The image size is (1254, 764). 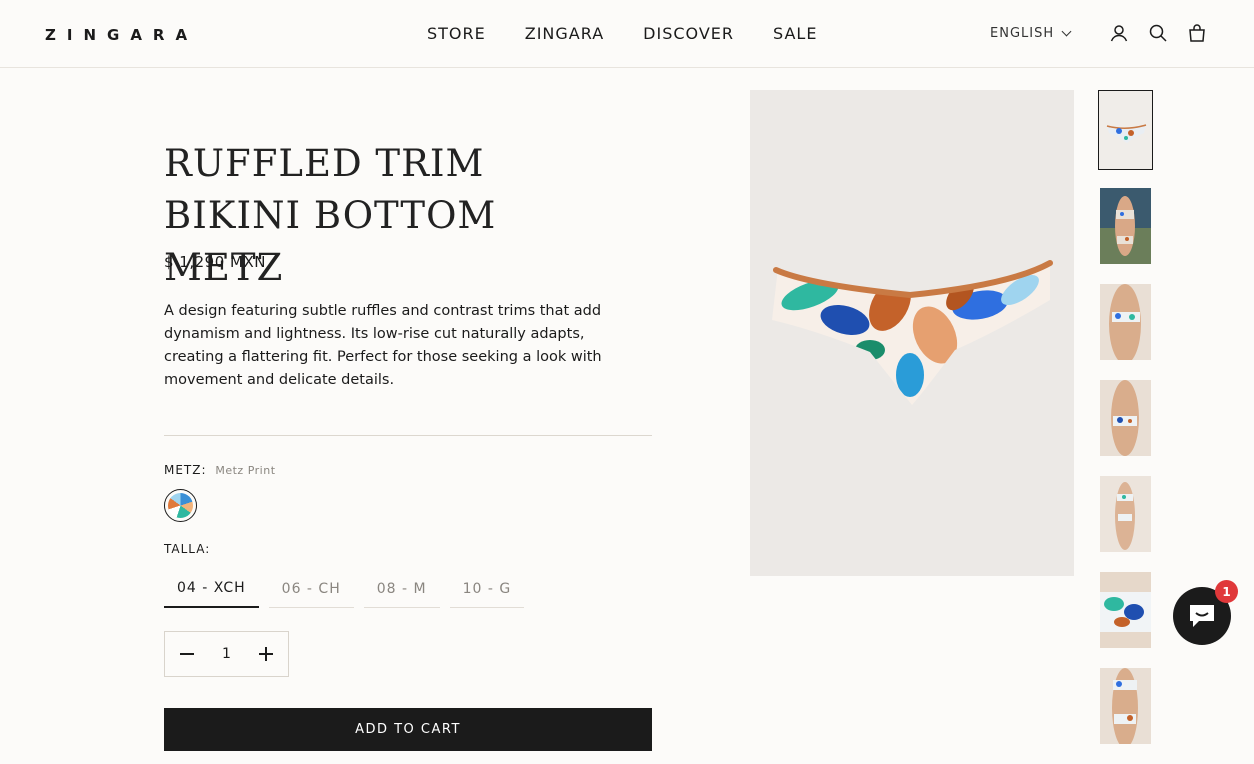 I want to click on nav-zingara: ZINGARA, so click(x=564, y=33).